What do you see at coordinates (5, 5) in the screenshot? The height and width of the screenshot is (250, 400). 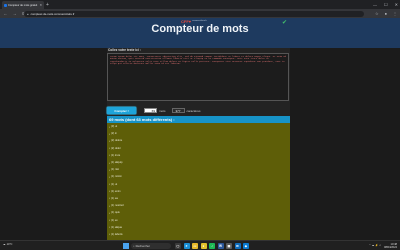 I see `favicon-icon` at bounding box center [5, 5].